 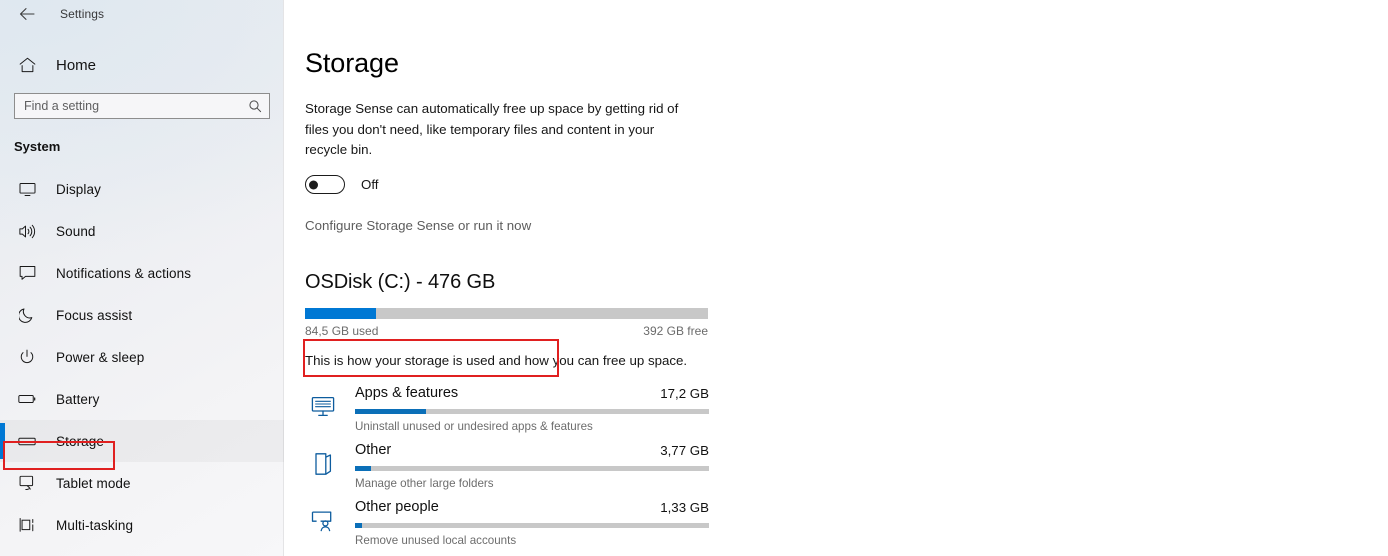 What do you see at coordinates (76, 231) in the screenshot?
I see `sidebar-item-sound-label: Sound` at bounding box center [76, 231].